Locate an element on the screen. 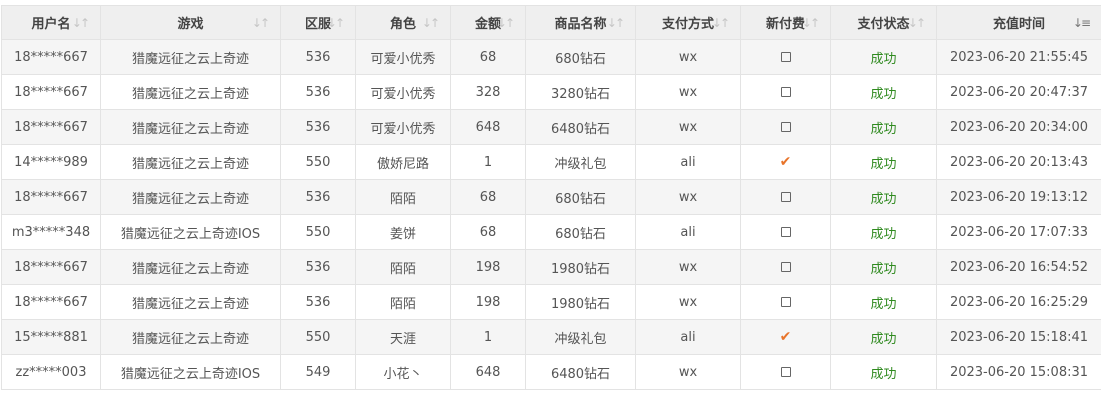 This screenshot has width=1101, height=414. column-header-label: 支付状态 is located at coordinates (883, 24).